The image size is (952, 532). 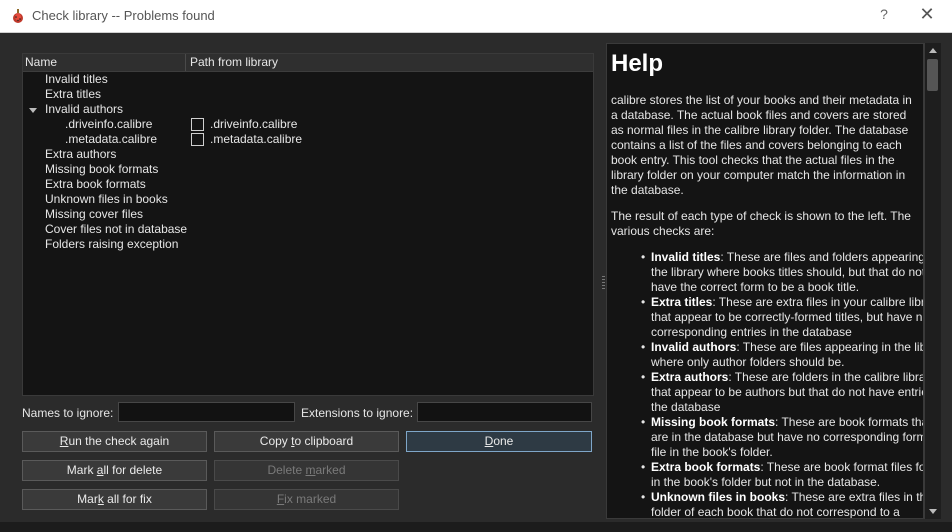 What do you see at coordinates (68, 413) in the screenshot?
I see `names-to-ignore-label: Names to ignore:` at bounding box center [68, 413].